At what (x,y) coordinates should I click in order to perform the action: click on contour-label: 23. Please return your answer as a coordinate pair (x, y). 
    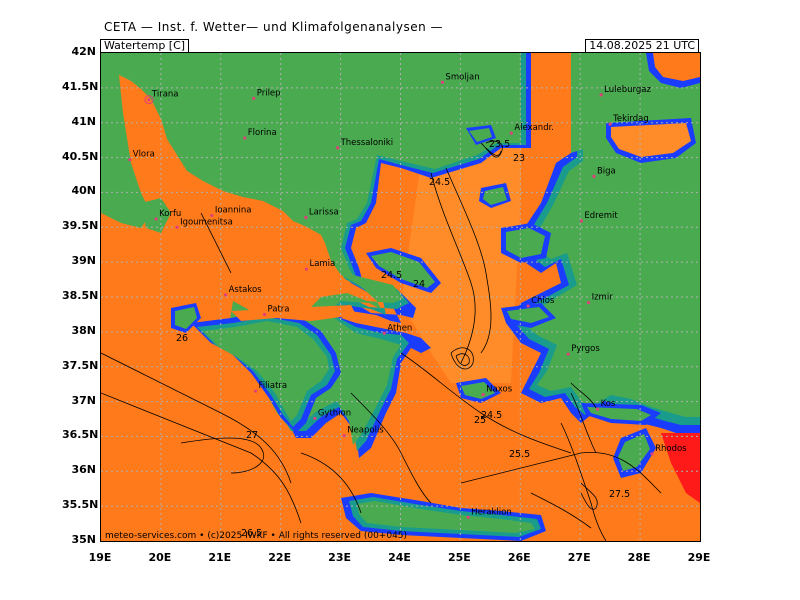
    Looking at the image, I should click on (519, 158).